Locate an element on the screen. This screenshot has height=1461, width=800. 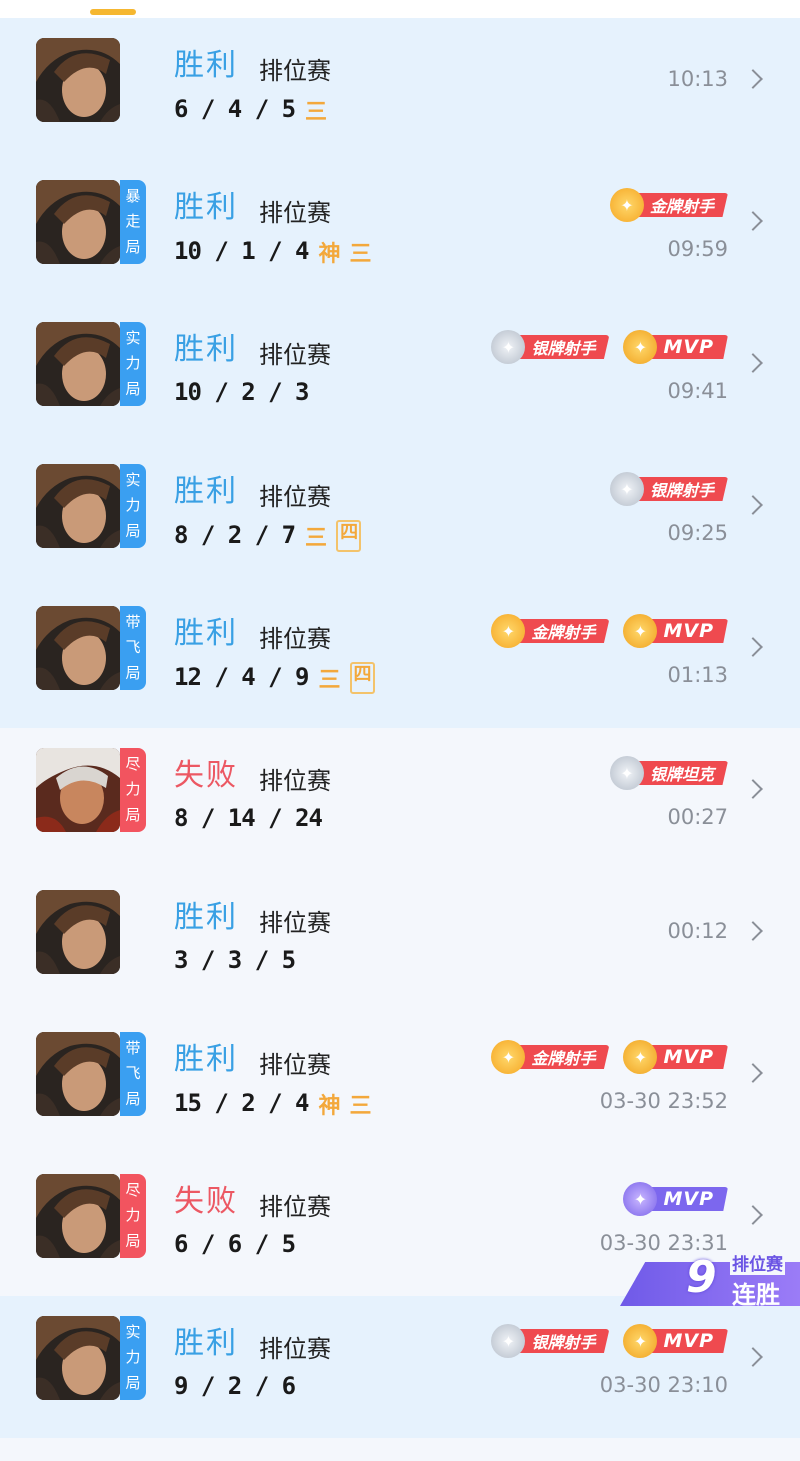
mode-tag-char: 飞 is located at coordinates (133, 647).